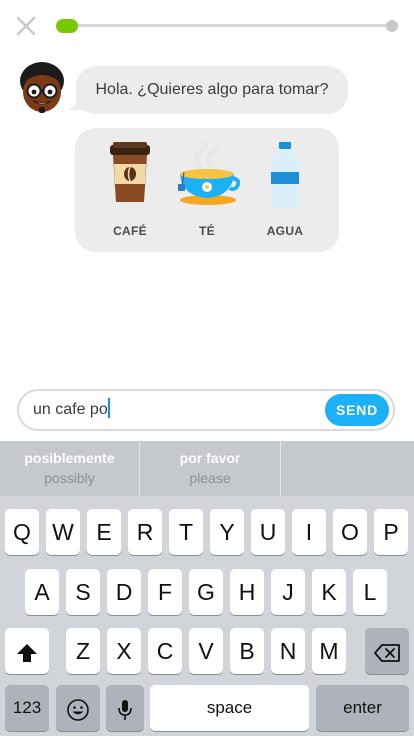 The width and height of the screenshot is (414, 736). Describe the element at coordinates (347, 468) in the screenshot. I see `suggestion-empty-slot` at that location.